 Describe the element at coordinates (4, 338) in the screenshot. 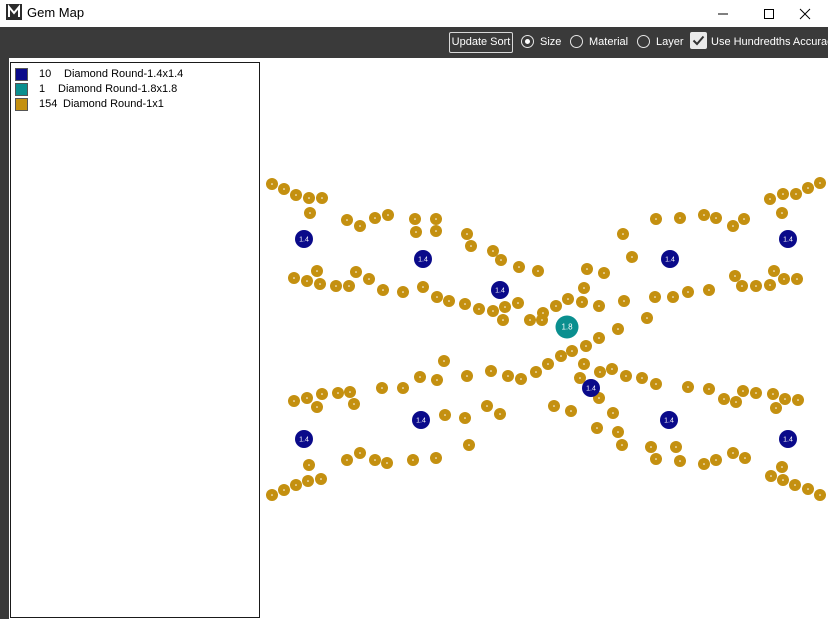

I see `left-edge-strip` at that location.